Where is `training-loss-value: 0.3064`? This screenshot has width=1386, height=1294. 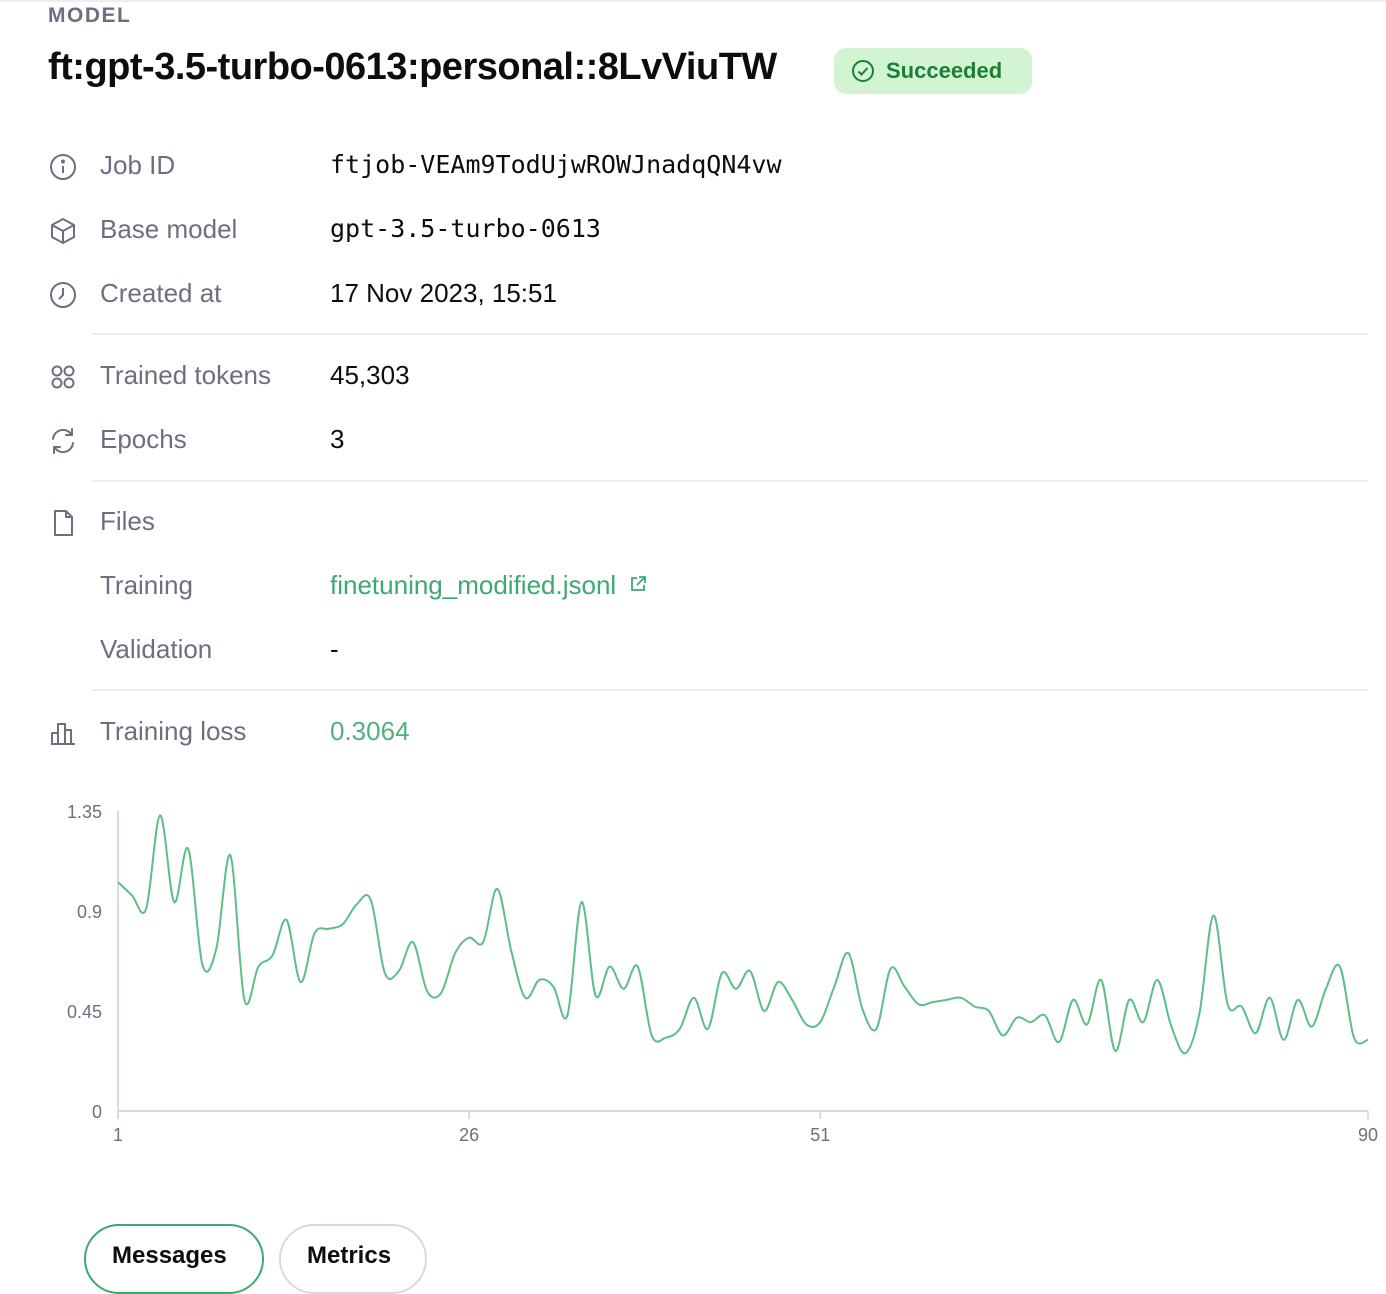 training-loss-value: 0.3064 is located at coordinates (370, 731).